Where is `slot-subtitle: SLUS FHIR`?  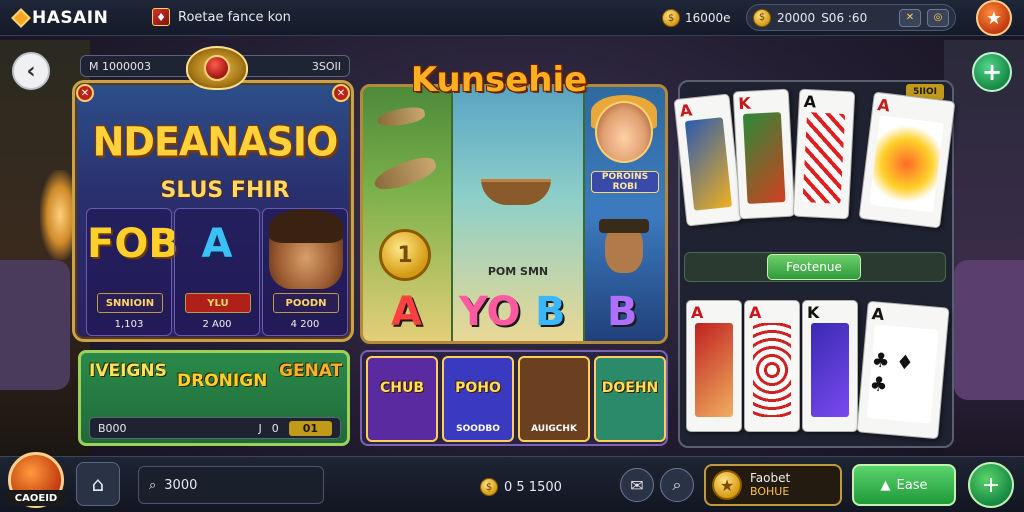 slot-subtitle: SLUS FHIR is located at coordinates (225, 190).